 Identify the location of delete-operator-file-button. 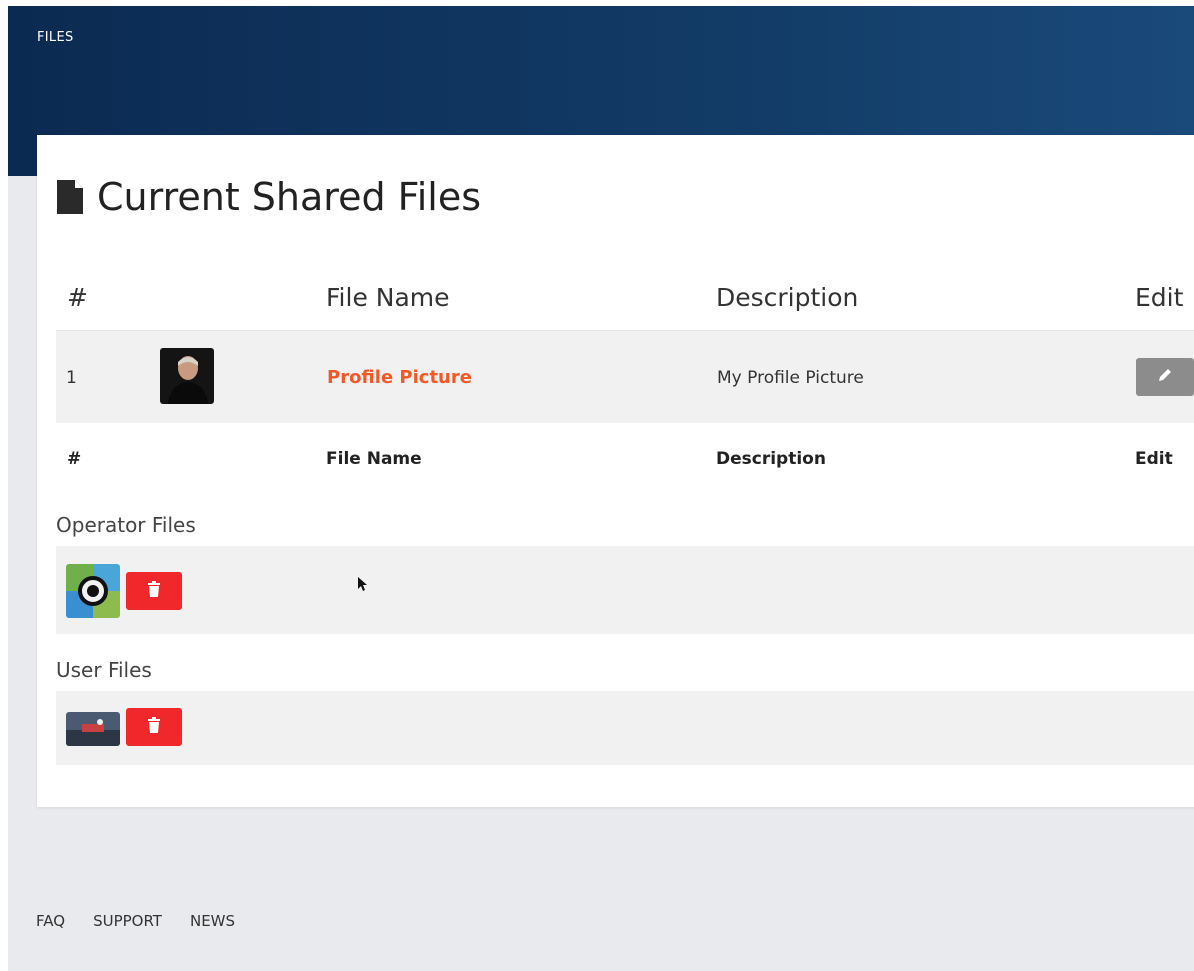
(154, 591).